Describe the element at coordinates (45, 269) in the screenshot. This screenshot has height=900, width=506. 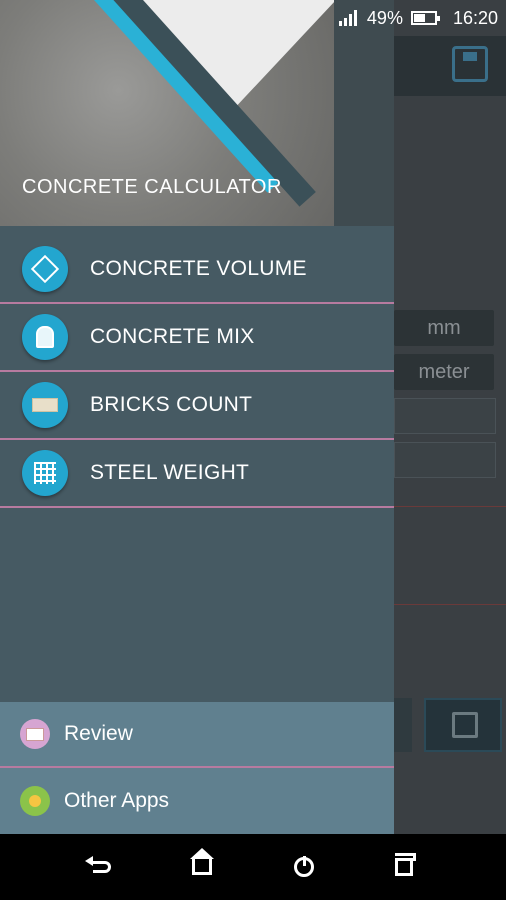
I see `cube-icon` at that location.